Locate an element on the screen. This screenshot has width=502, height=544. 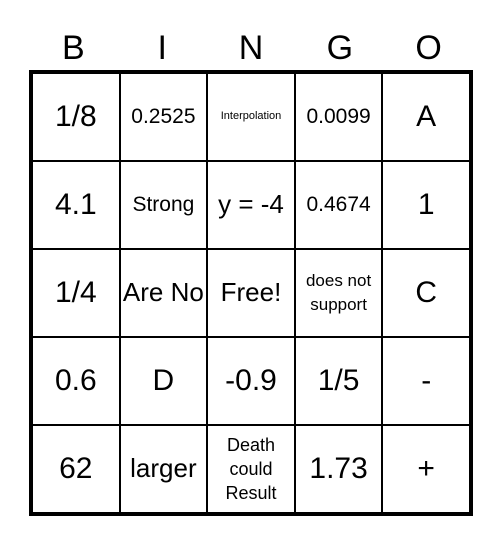
bingo-cell: larger is located at coordinates (163, 469).